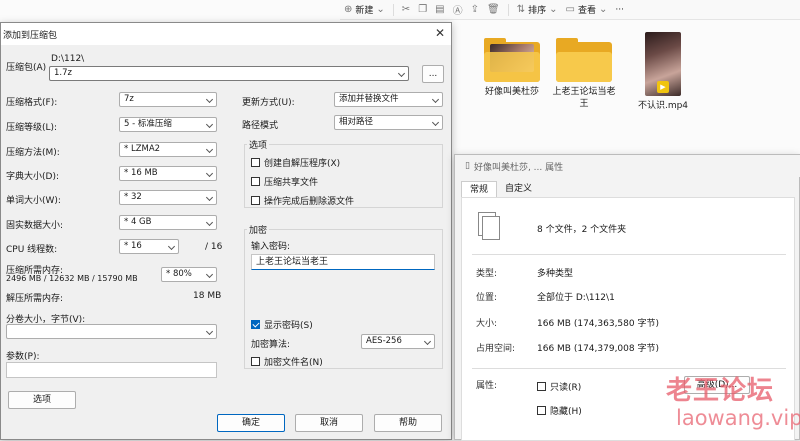 The width and height of the screenshot is (800, 441). Describe the element at coordinates (32, 177) in the screenshot. I see `dict-label: 字典大小(D):` at that location.